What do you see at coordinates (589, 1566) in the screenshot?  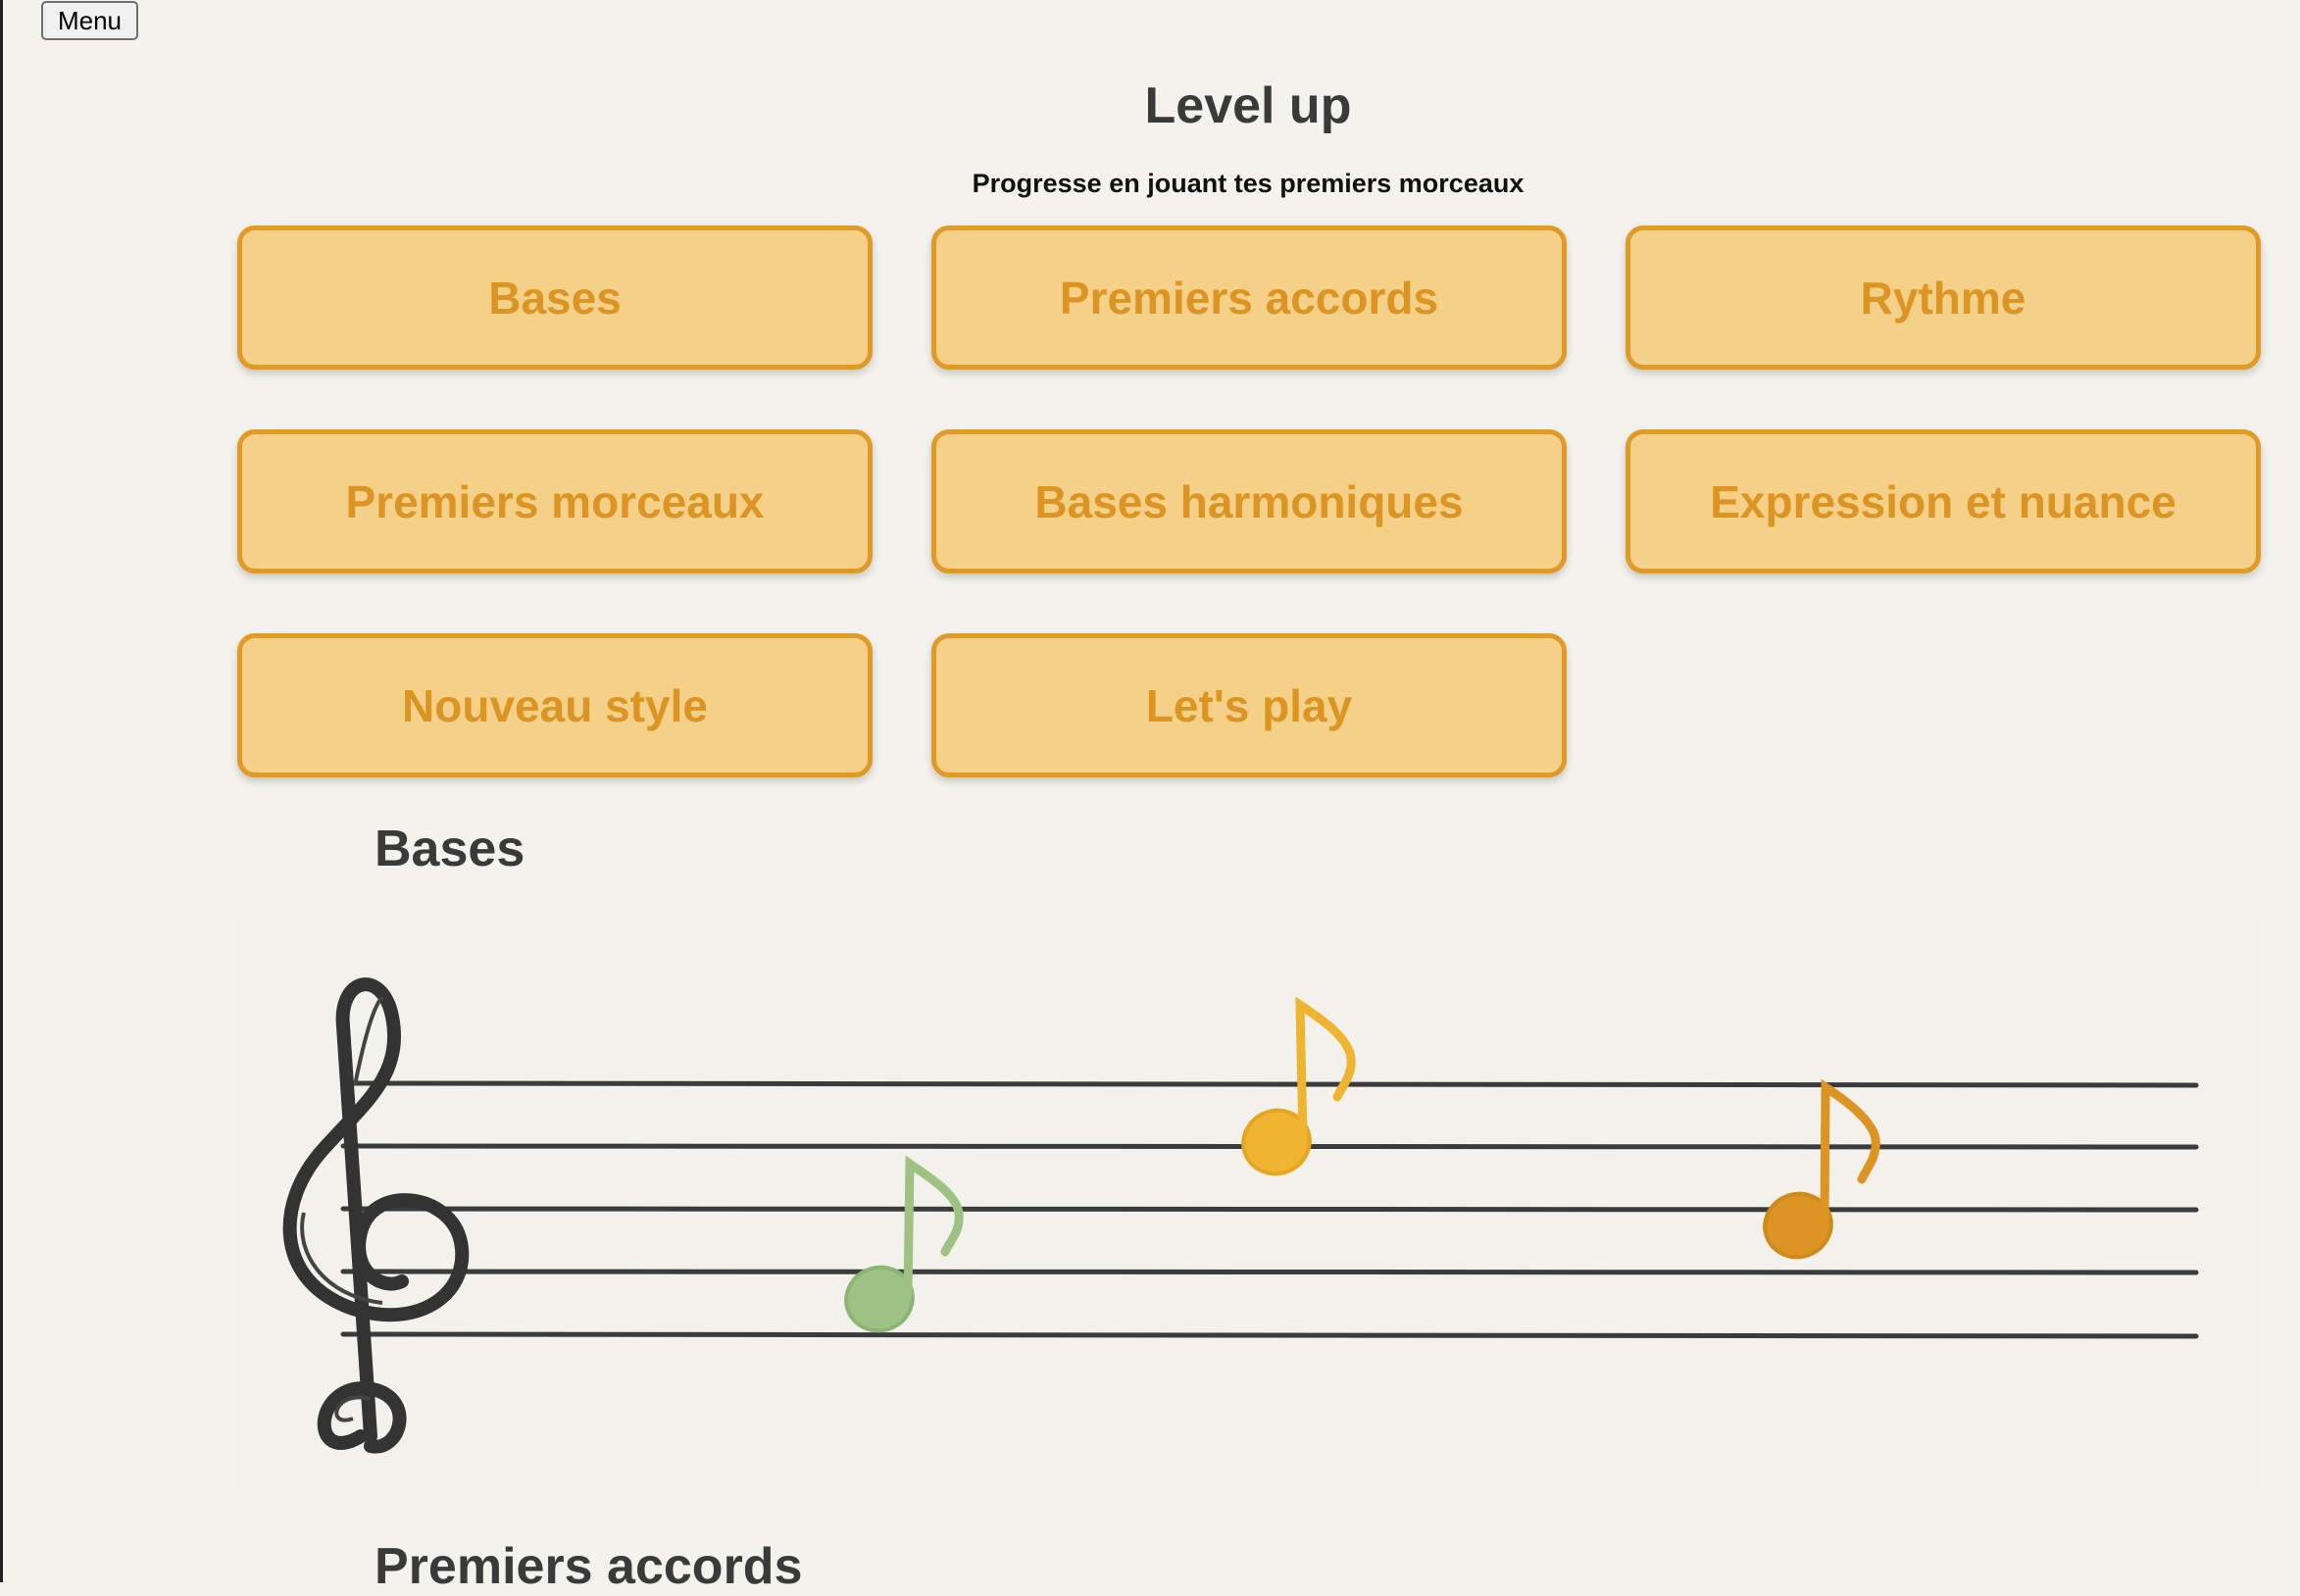 I see `section-heading-premiers-accords: Premiers accords` at bounding box center [589, 1566].